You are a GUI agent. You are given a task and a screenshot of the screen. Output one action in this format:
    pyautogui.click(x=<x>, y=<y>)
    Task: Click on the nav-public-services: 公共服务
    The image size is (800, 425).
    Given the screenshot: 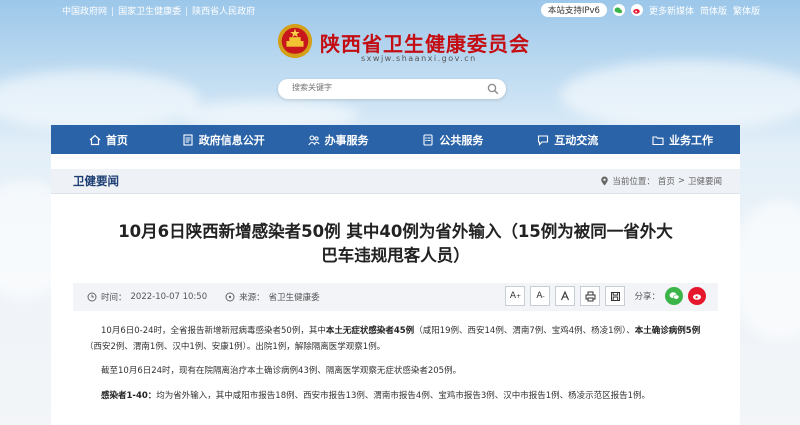 What is the action you would take?
    pyautogui.click(x=452, y=139)
    